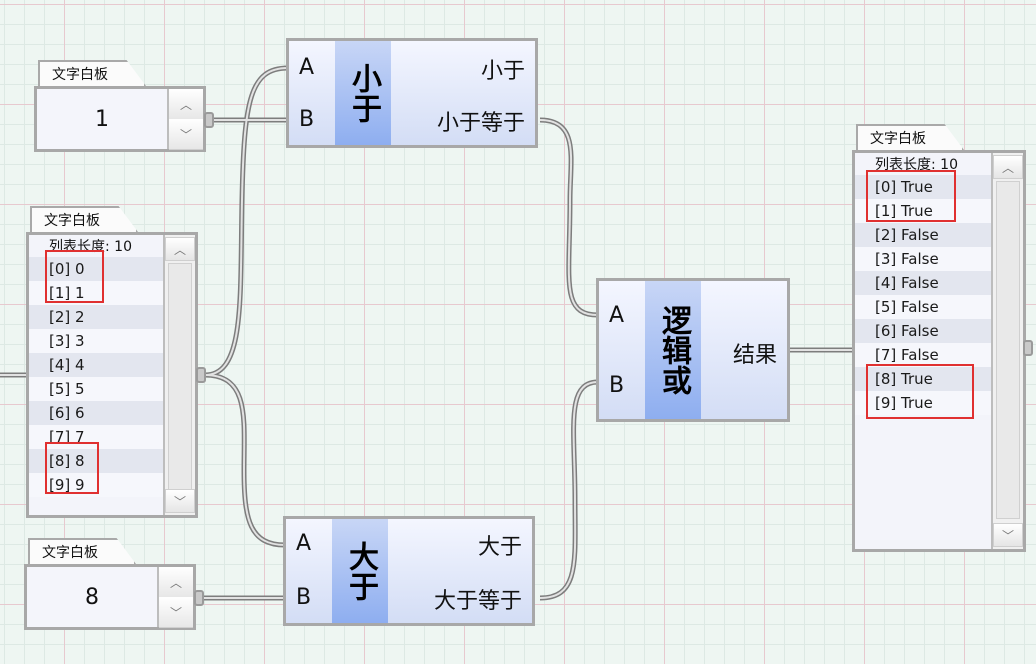  What do you see at coordinates (569, 490) in the screenshot?
I see `wire-gt-to-or-b` at bounding box center [569, 490].